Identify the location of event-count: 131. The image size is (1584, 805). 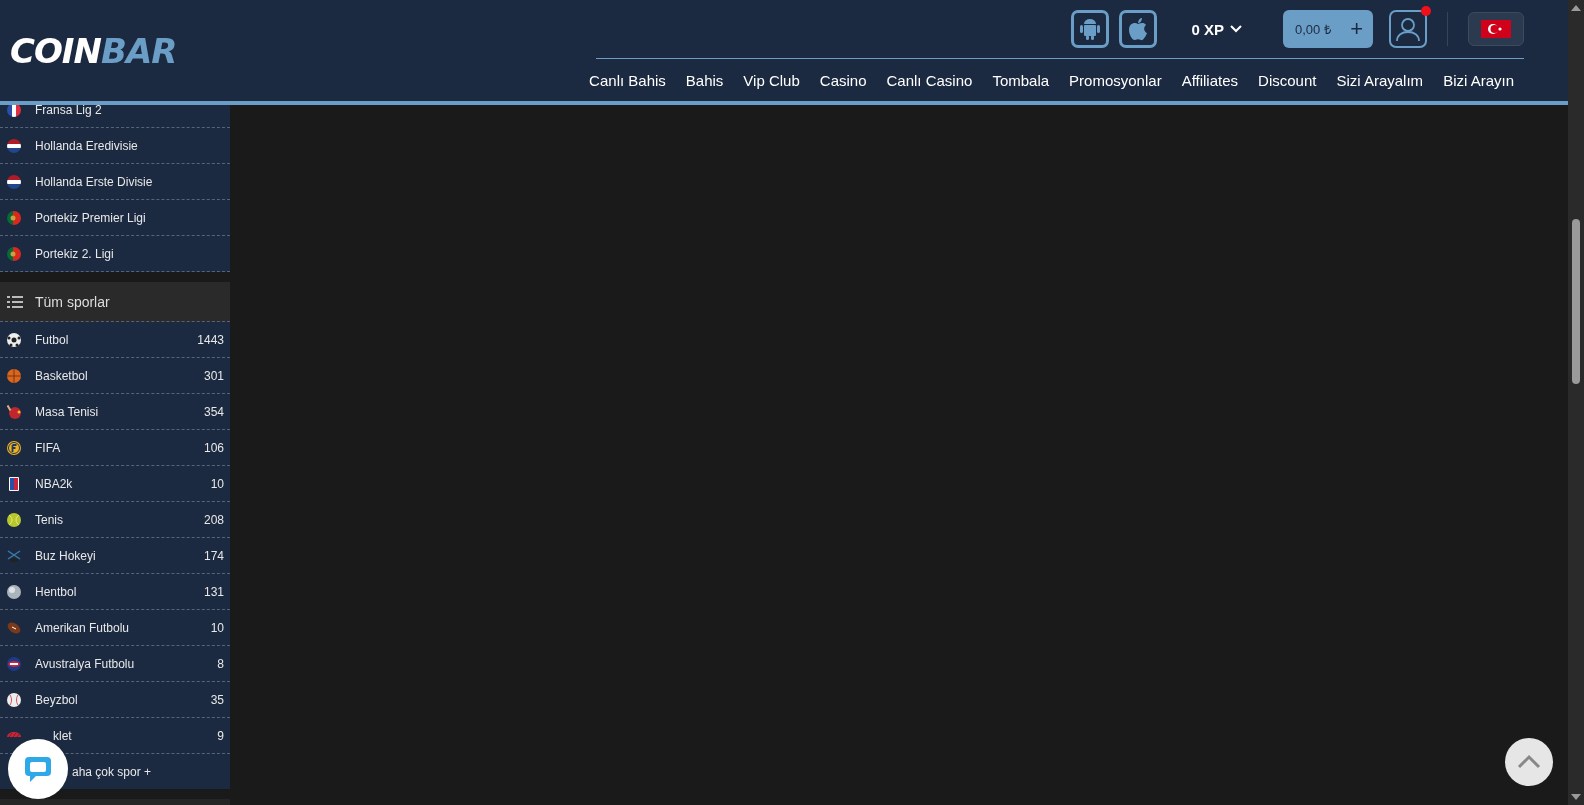
(213, 591).